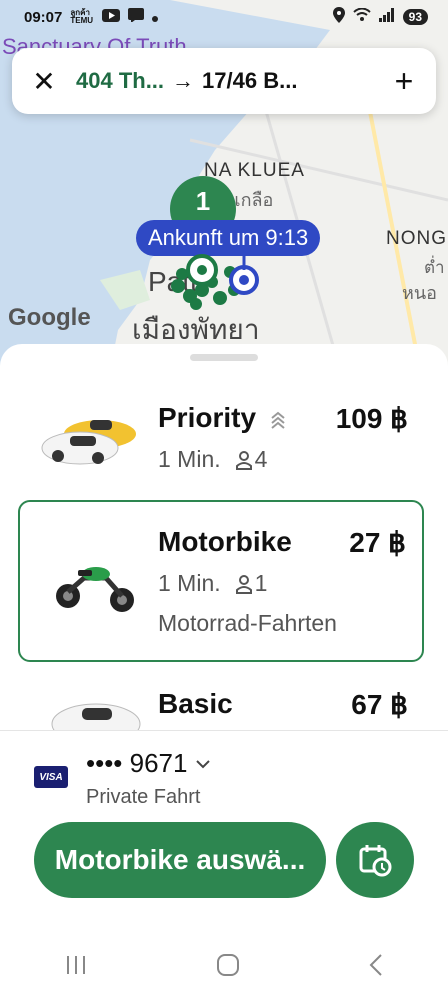 This screenshot has width=448, height=1000. I want to click on ride-option-basic: Basic 67 ฿, so click(221, 704).